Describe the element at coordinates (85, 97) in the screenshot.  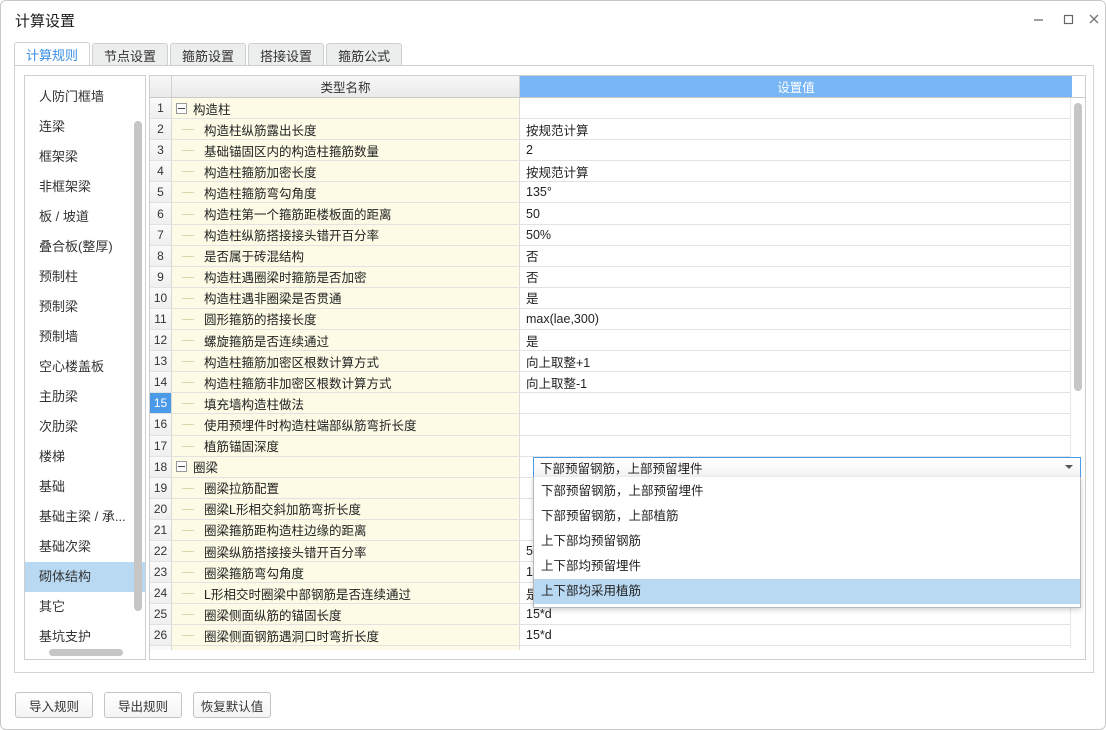
I see `sidebar-item-0: 人防门框墙` at that location.